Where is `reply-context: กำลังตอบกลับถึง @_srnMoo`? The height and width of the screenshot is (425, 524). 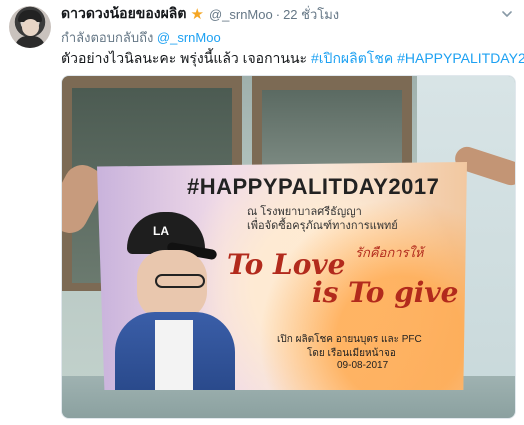
reply-context: กำลังตอบกลับถึง @_srnMoo is located at coordinates (141, 37).